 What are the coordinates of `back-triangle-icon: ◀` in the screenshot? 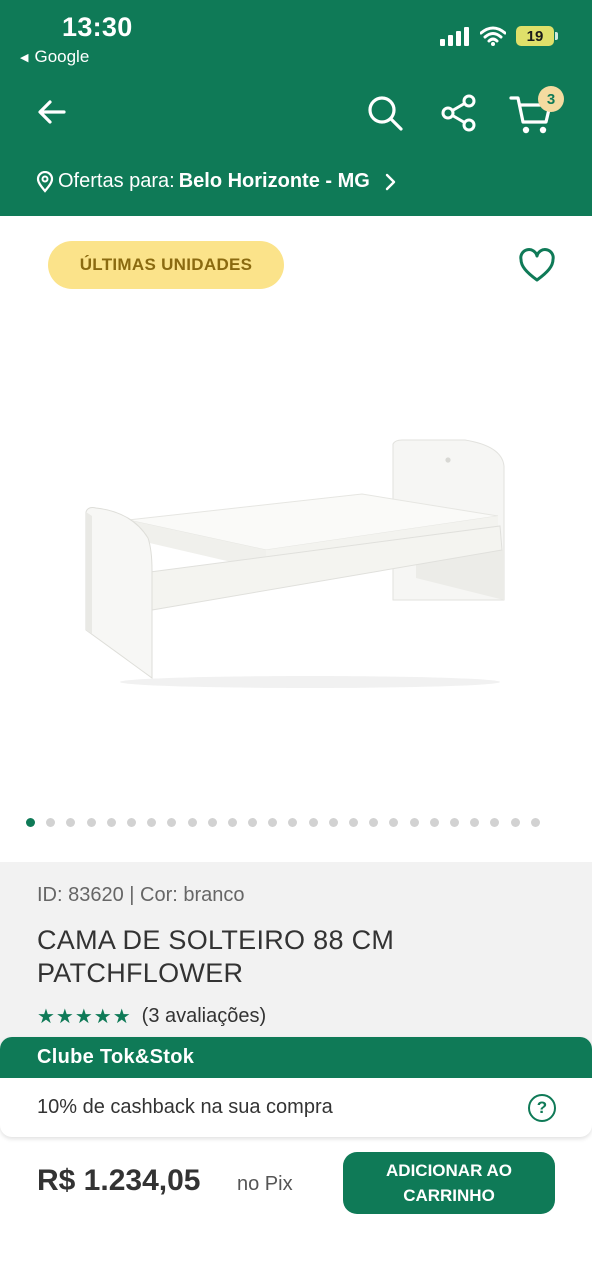 It's located at (24, 57).